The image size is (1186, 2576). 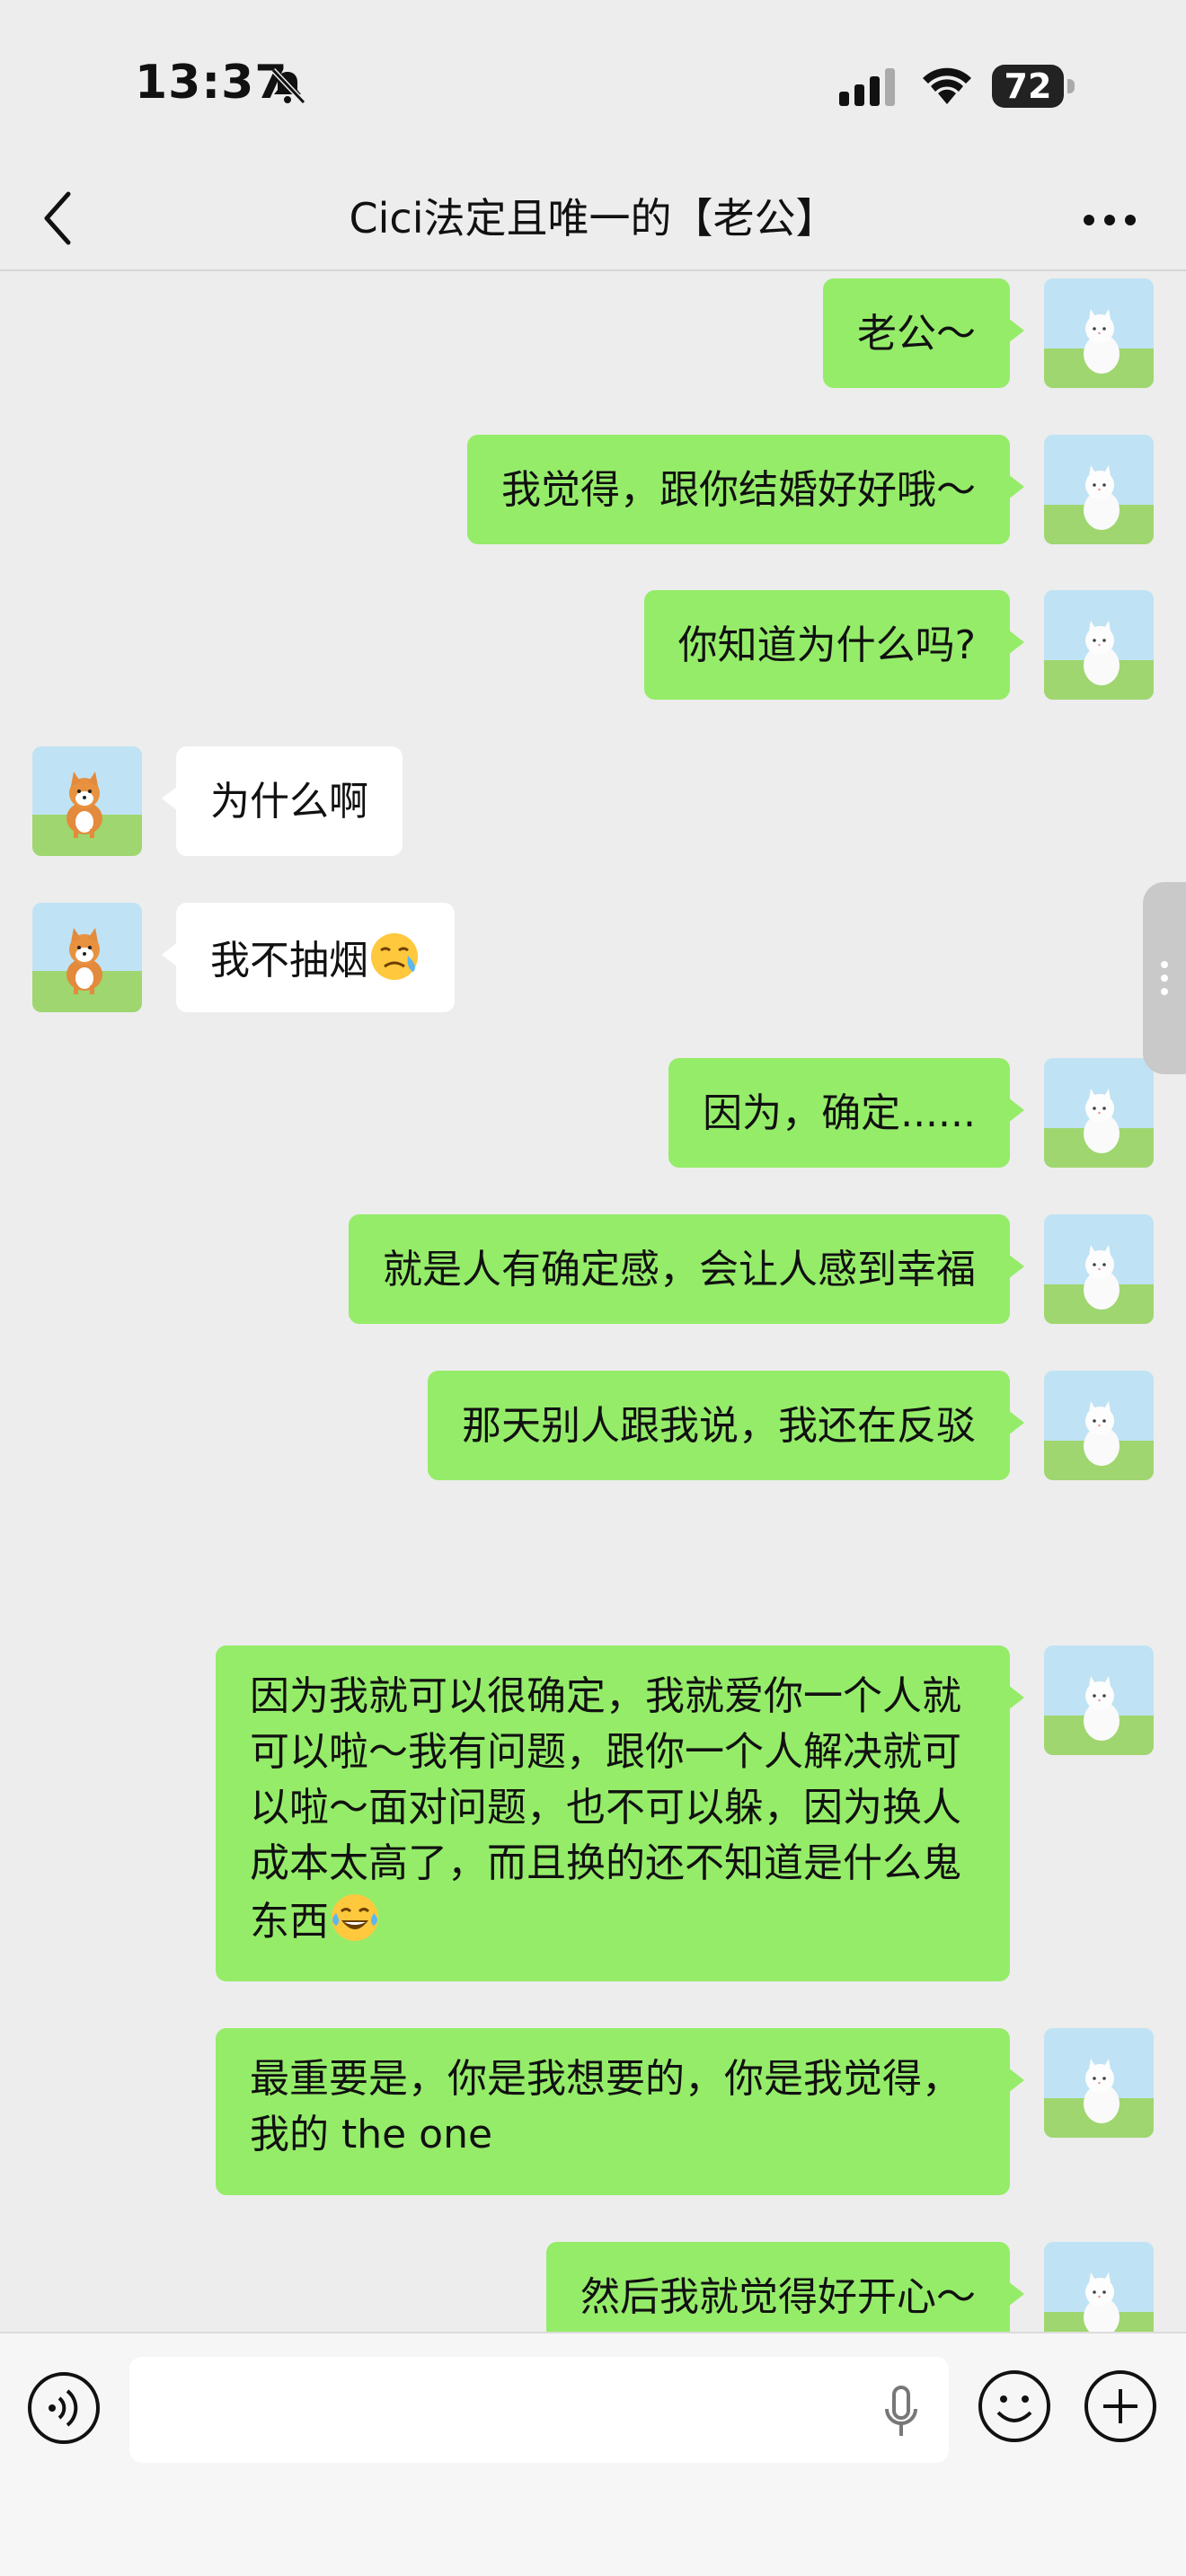 I want to click on wifi-icon, so click(x=947, y=85).